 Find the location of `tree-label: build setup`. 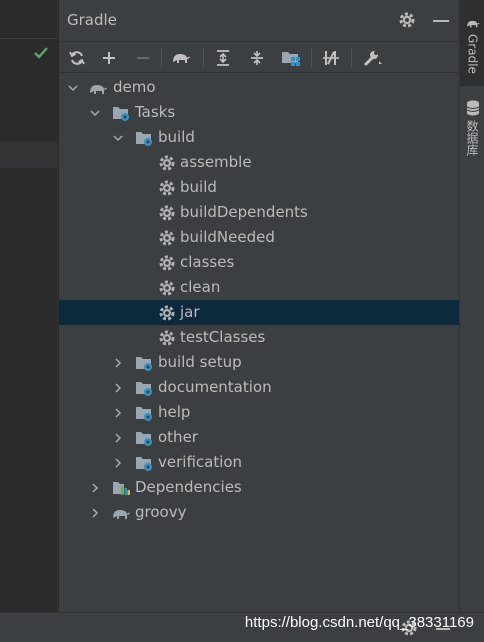

tree-label: build setup is located at coordinates (200, 362).